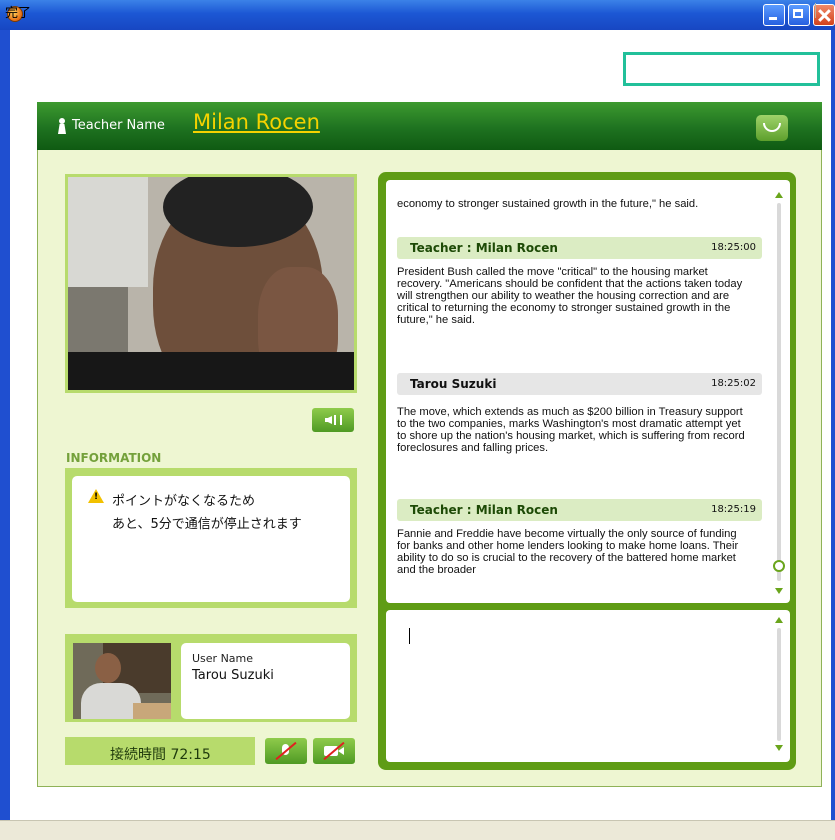 The height and width of the screenshot is (840, 835). What do you see at coordinates (721, 69) in the screenshot?
I see `highlight-box` at bounding box center [721, 69].